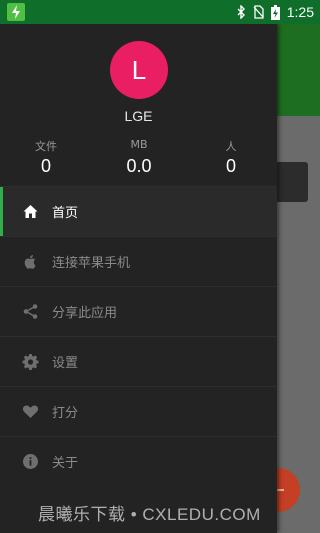  I want to click on menu-item-connect-iphone: 连接苹果手机, so click(138, 261).